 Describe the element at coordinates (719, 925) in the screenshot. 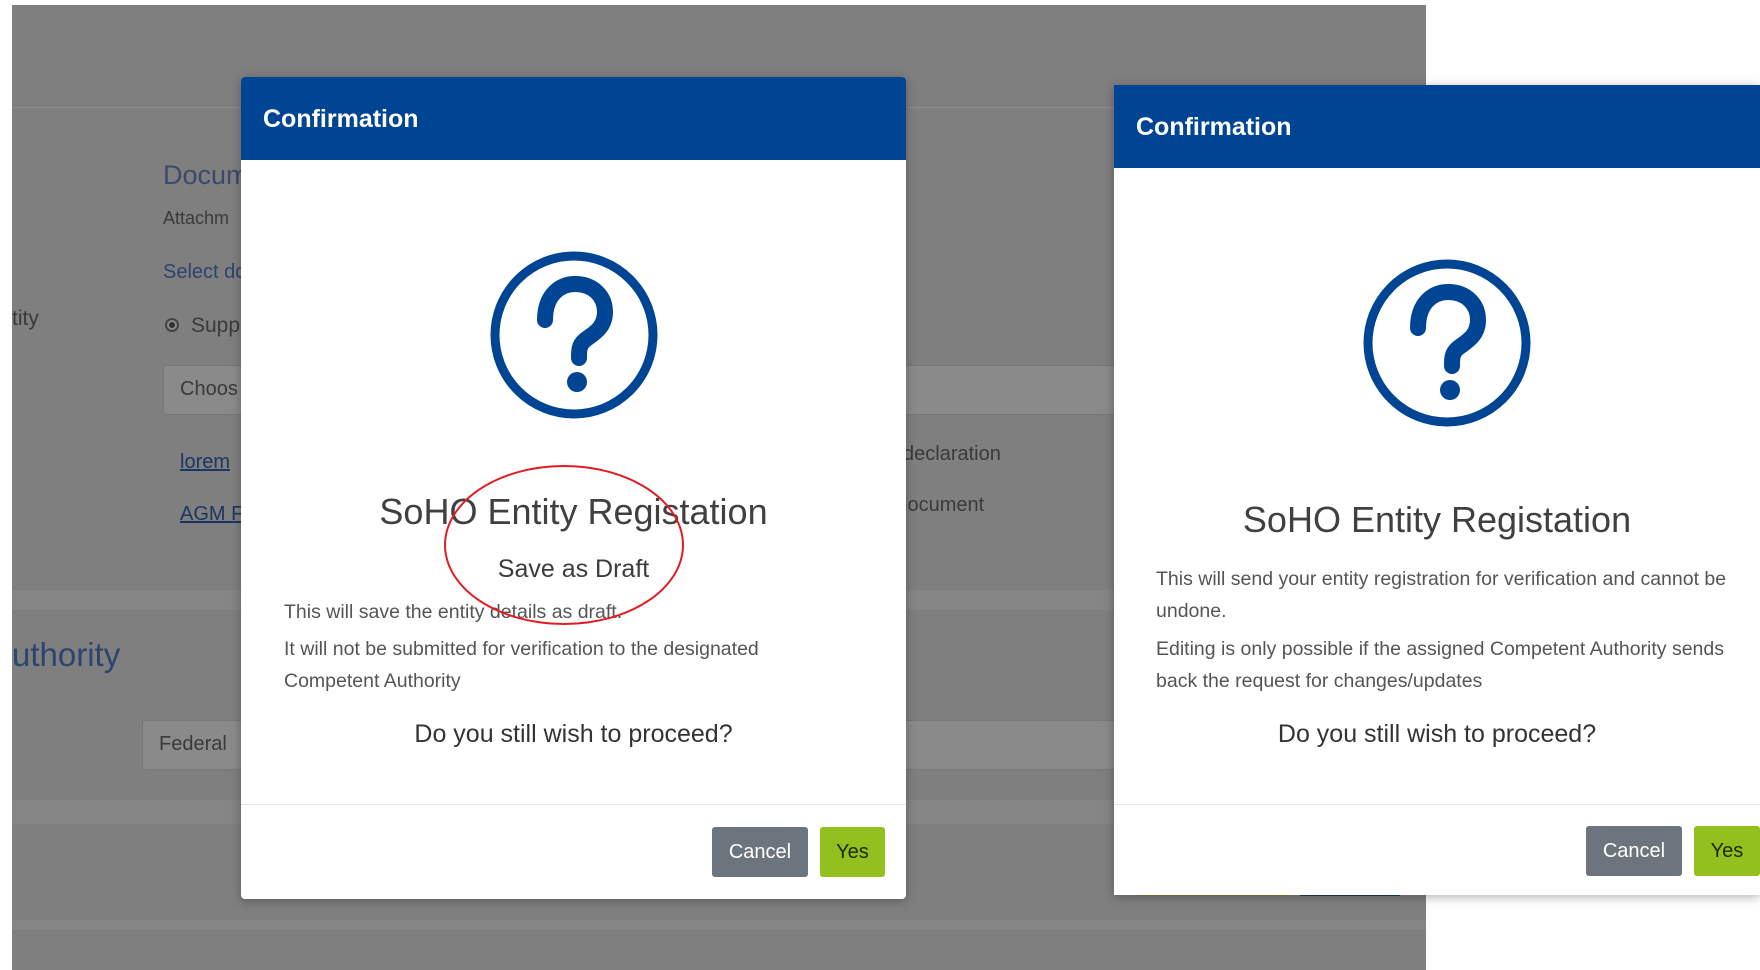

I see `section-separator` at that location.